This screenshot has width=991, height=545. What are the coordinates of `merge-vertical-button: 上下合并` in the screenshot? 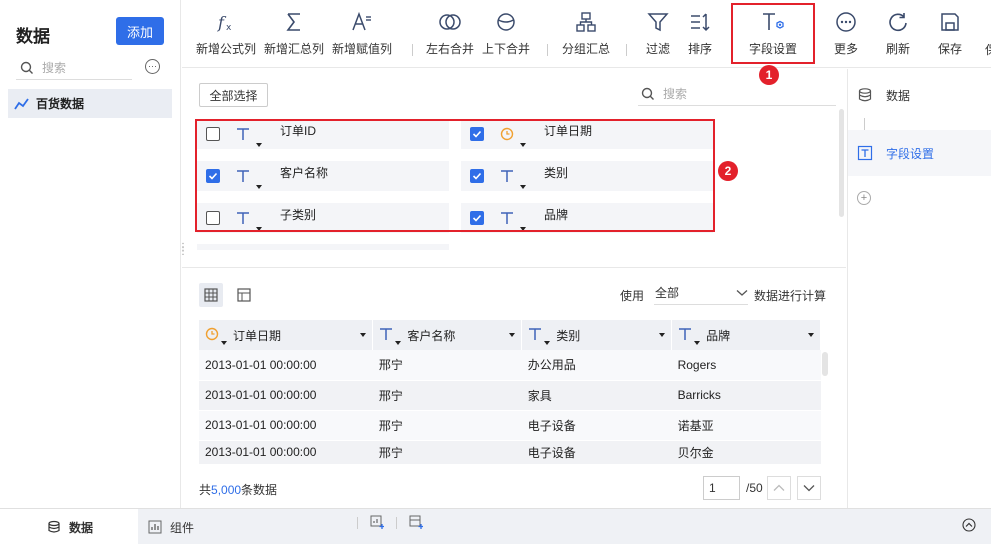 It's located at (506, 33).